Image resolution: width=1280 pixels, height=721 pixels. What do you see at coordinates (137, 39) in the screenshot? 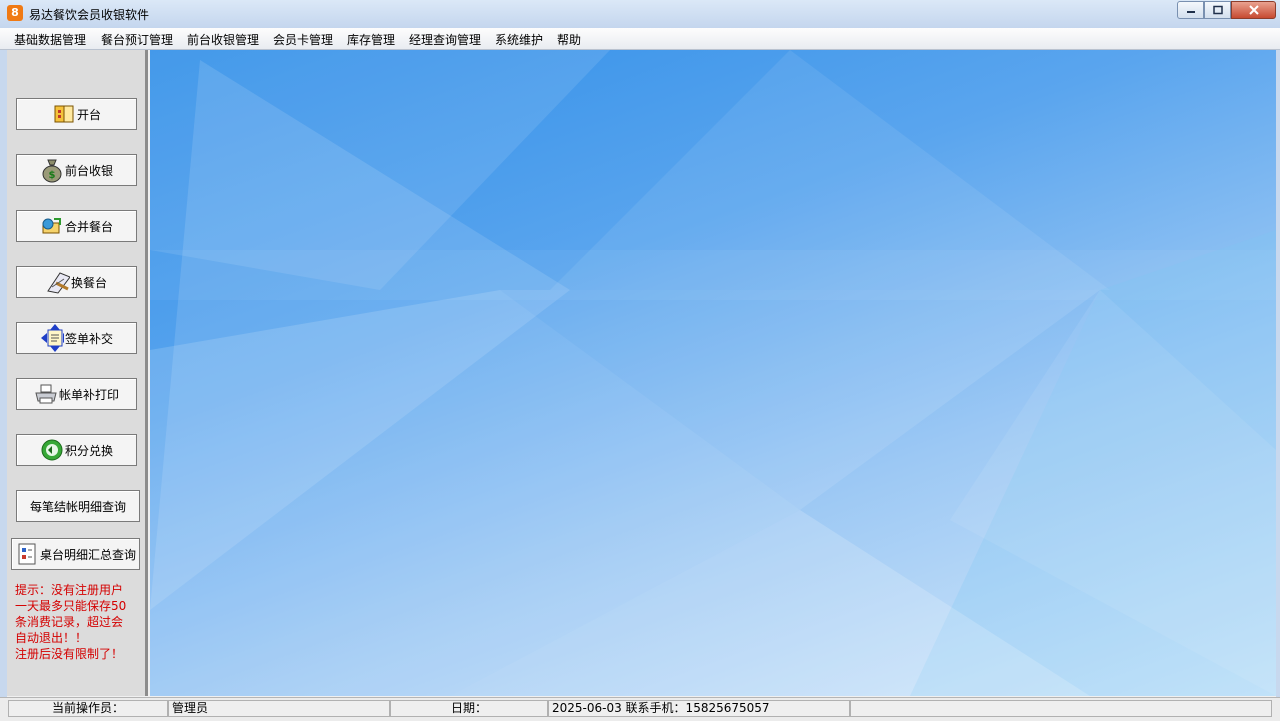
I see `menu-table-reservation: 餐台预订管理` at bounding box center [137, 39].